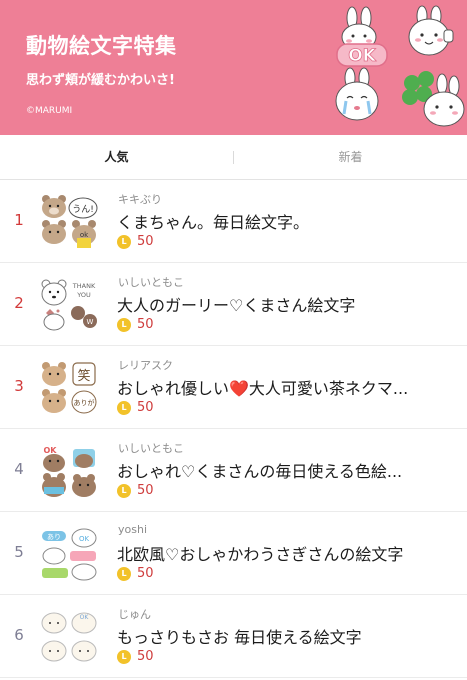 The width and height of the screenshot is (467, 680). What do you see at coordinates (19, 635) in the screenshot?
I see `rank-number: 6` at bounding box center [19, 635].